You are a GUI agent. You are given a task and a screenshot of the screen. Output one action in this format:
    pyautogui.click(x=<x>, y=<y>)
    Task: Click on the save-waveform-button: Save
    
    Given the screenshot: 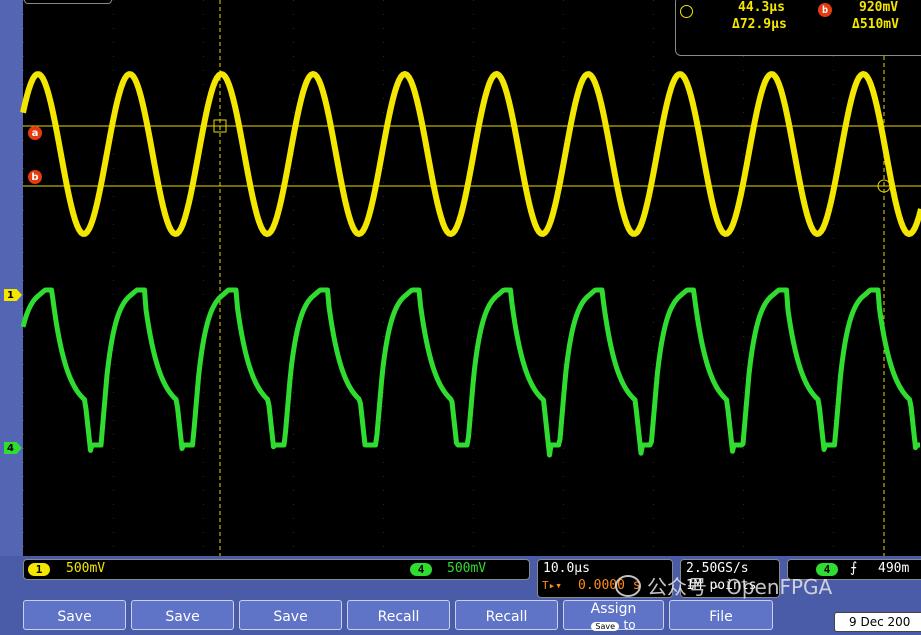 What is the action you would take?
    pyautogui.click(x=182, y=615)
    